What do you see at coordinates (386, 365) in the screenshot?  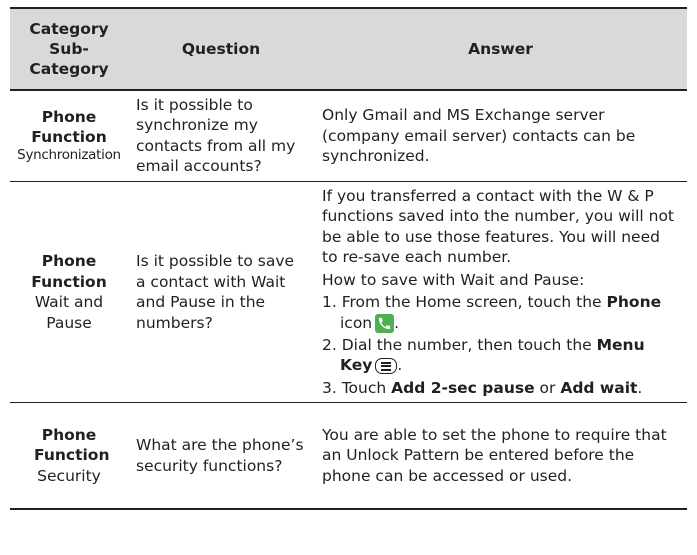 I see `menu-key-icon` at bounding box center [386, 365].